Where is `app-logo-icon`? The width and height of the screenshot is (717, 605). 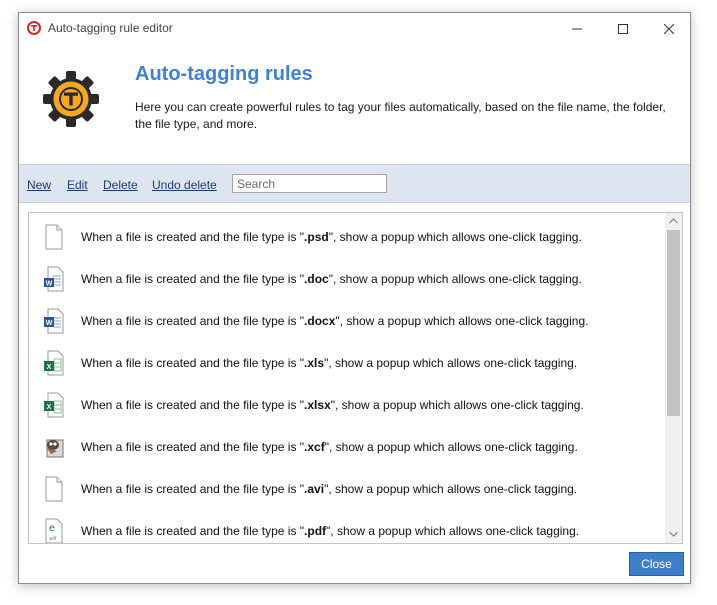 app-logo-icon is located at coordinates (34, 28).